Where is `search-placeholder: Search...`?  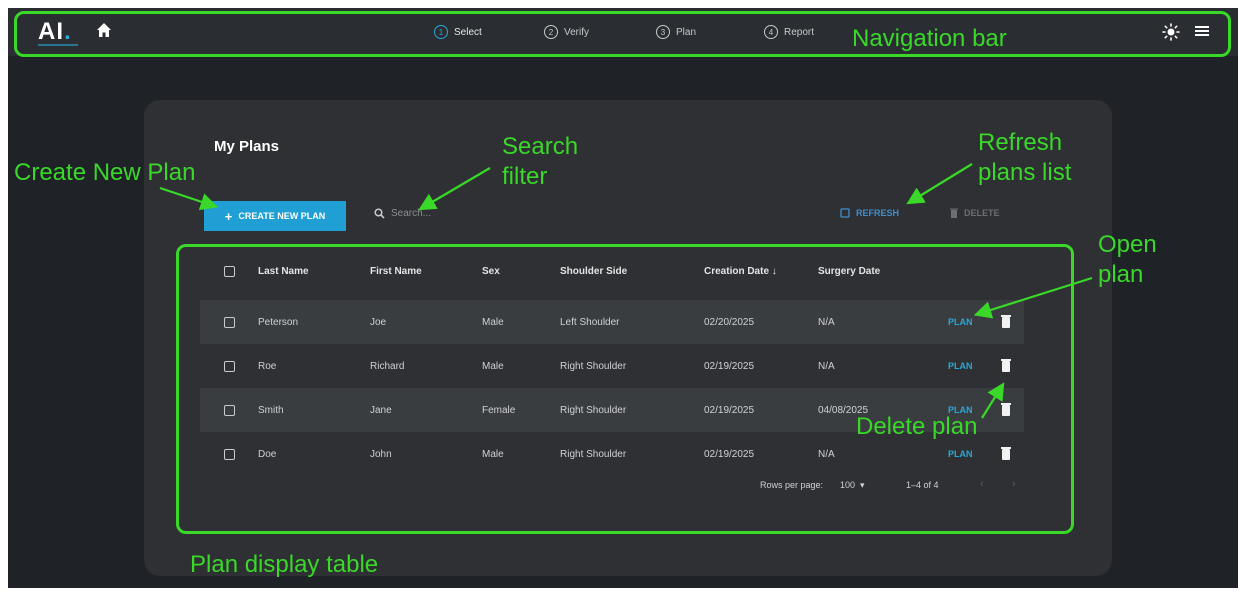
search-placeholder: Search... is located at coordinates (411, 213).